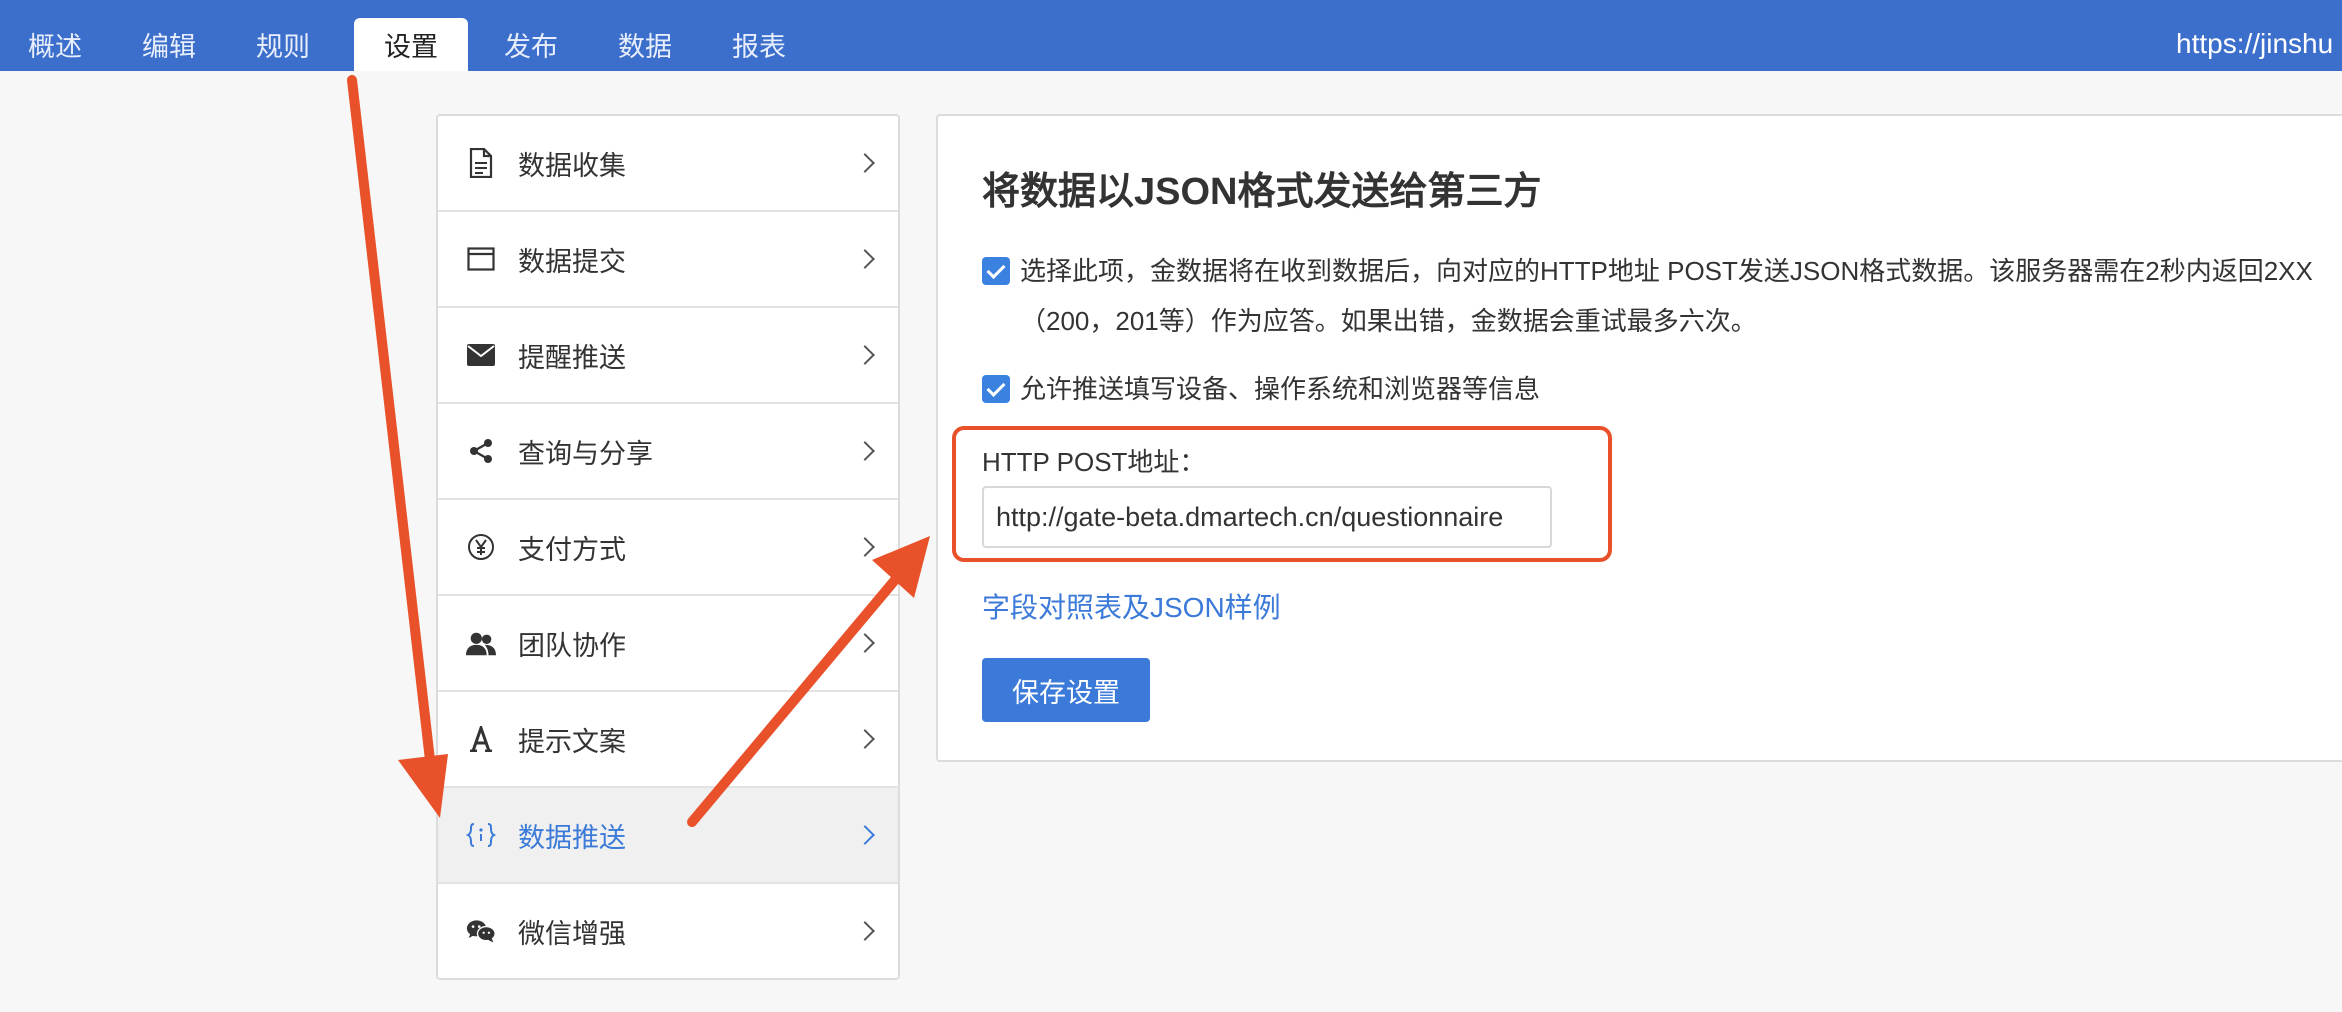  What do you see at coordinates (668, 644) in the screenshot?
I see `menu-item-team: 团队协作` at bounding box center [668, 644].